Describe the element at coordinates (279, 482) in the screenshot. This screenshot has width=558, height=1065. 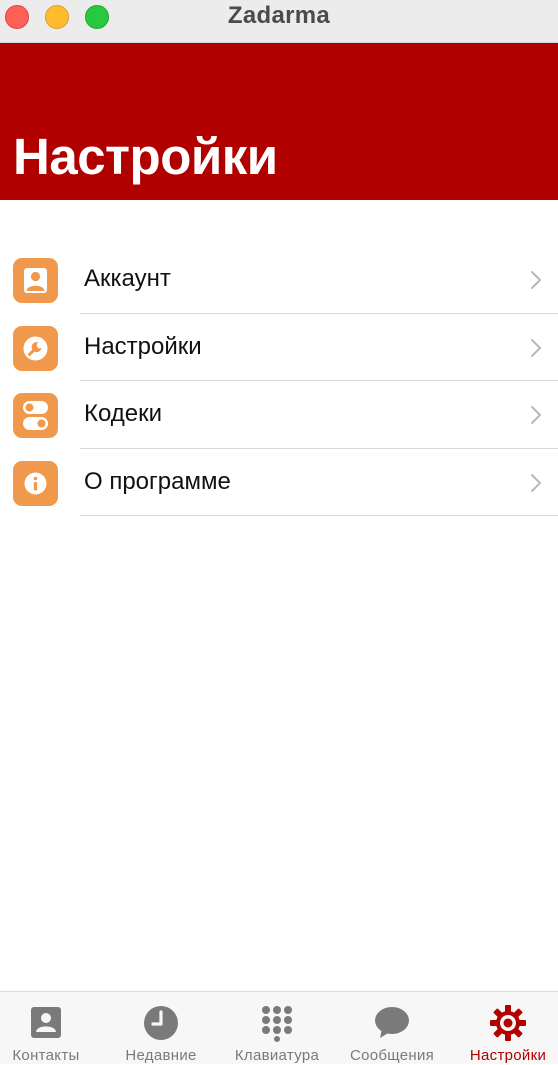
I see `menu-item-about: О программе` at that location.